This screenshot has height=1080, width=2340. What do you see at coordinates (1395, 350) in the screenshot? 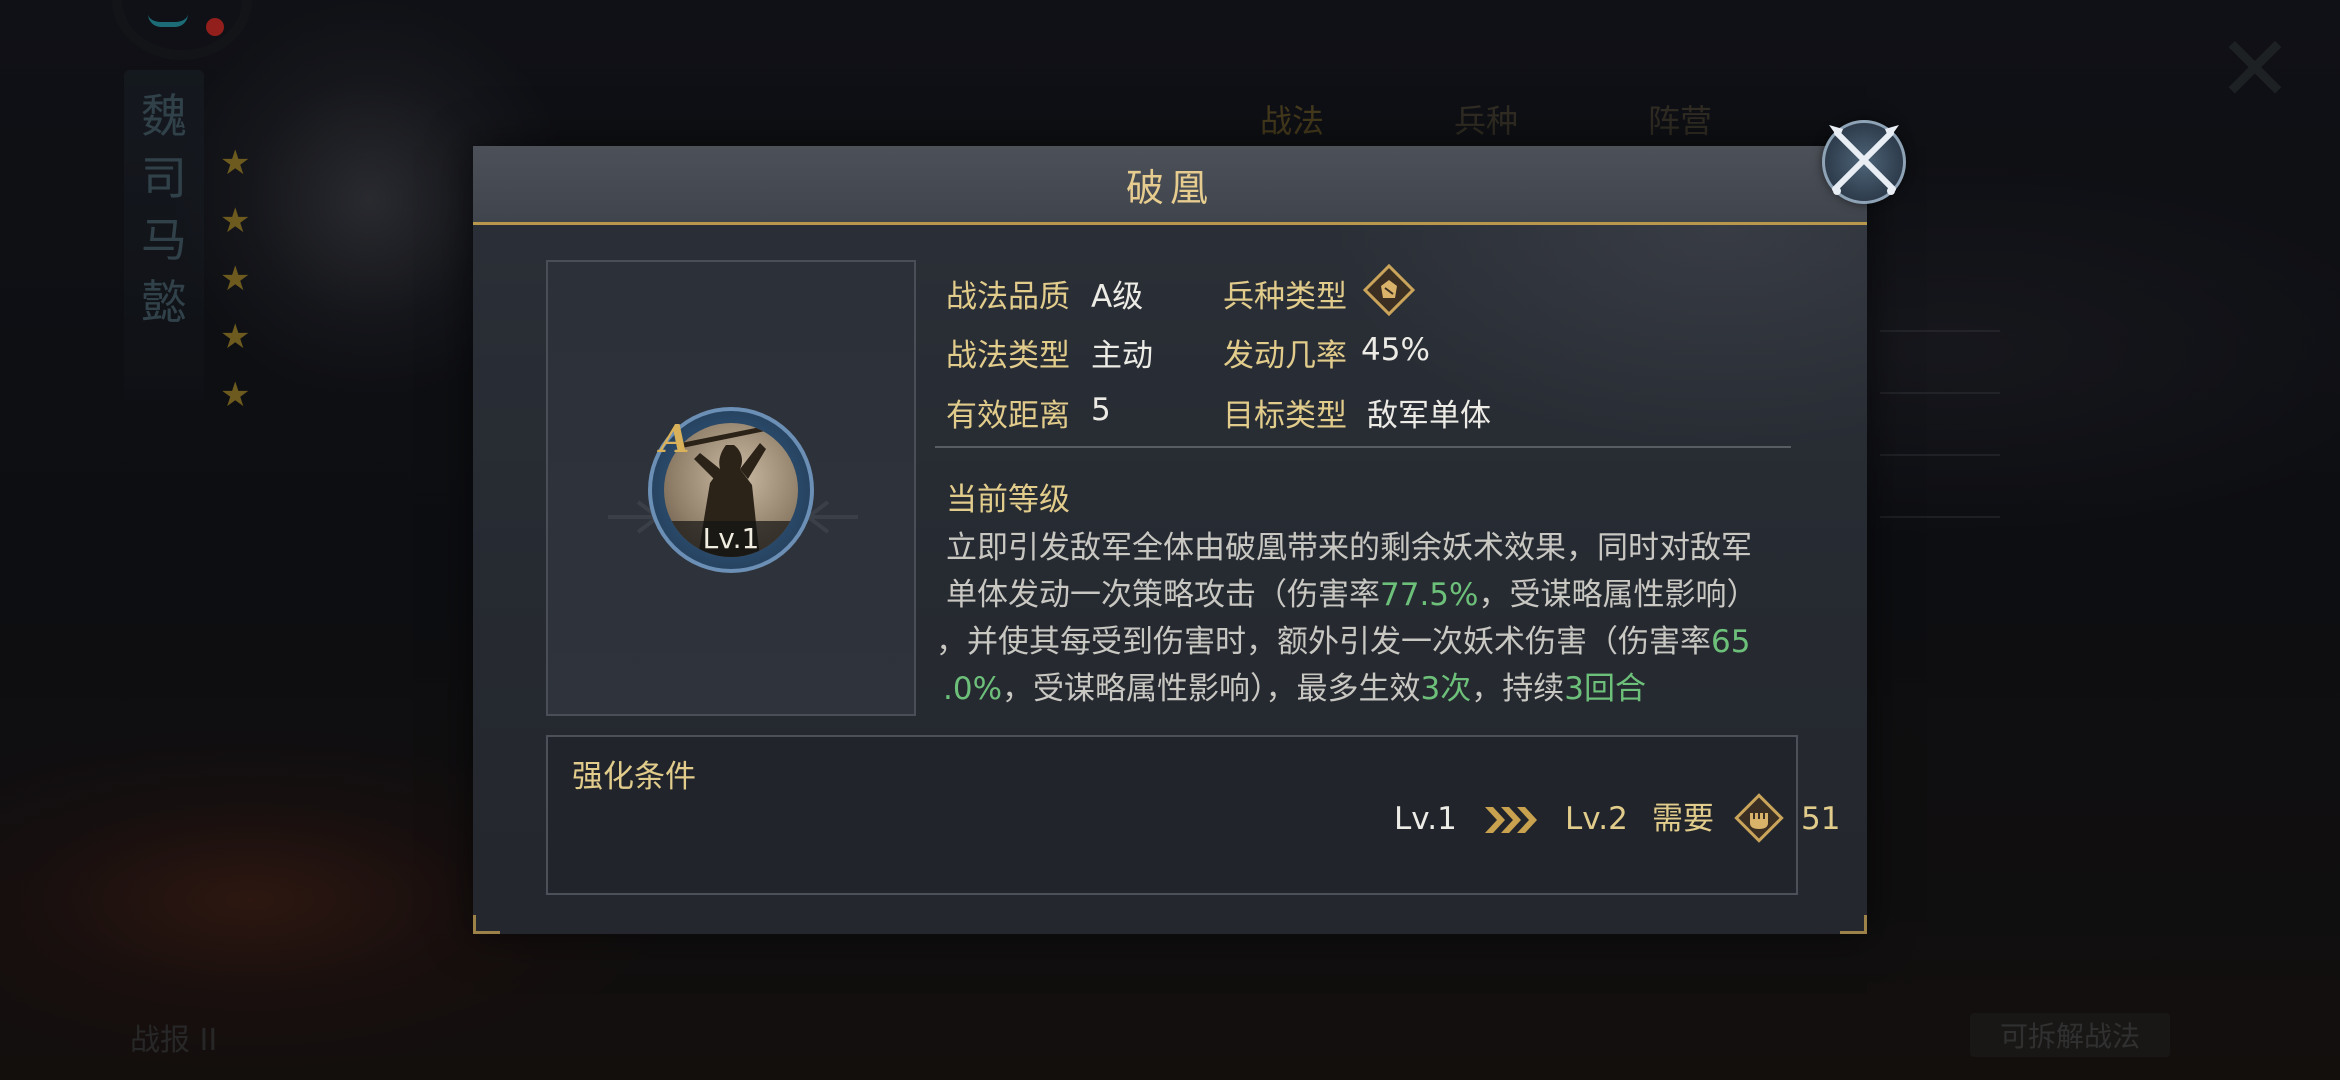
I see `trigger-rate-value: 45%` at bounding box center [1395, 350].